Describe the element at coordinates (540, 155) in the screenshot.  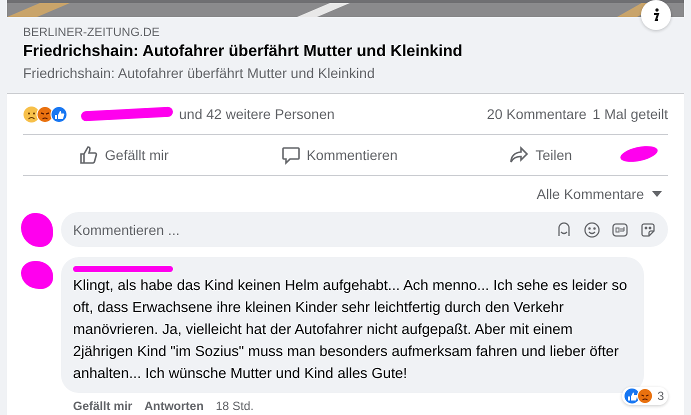
I see `share-action-button: Teilen` at that location.